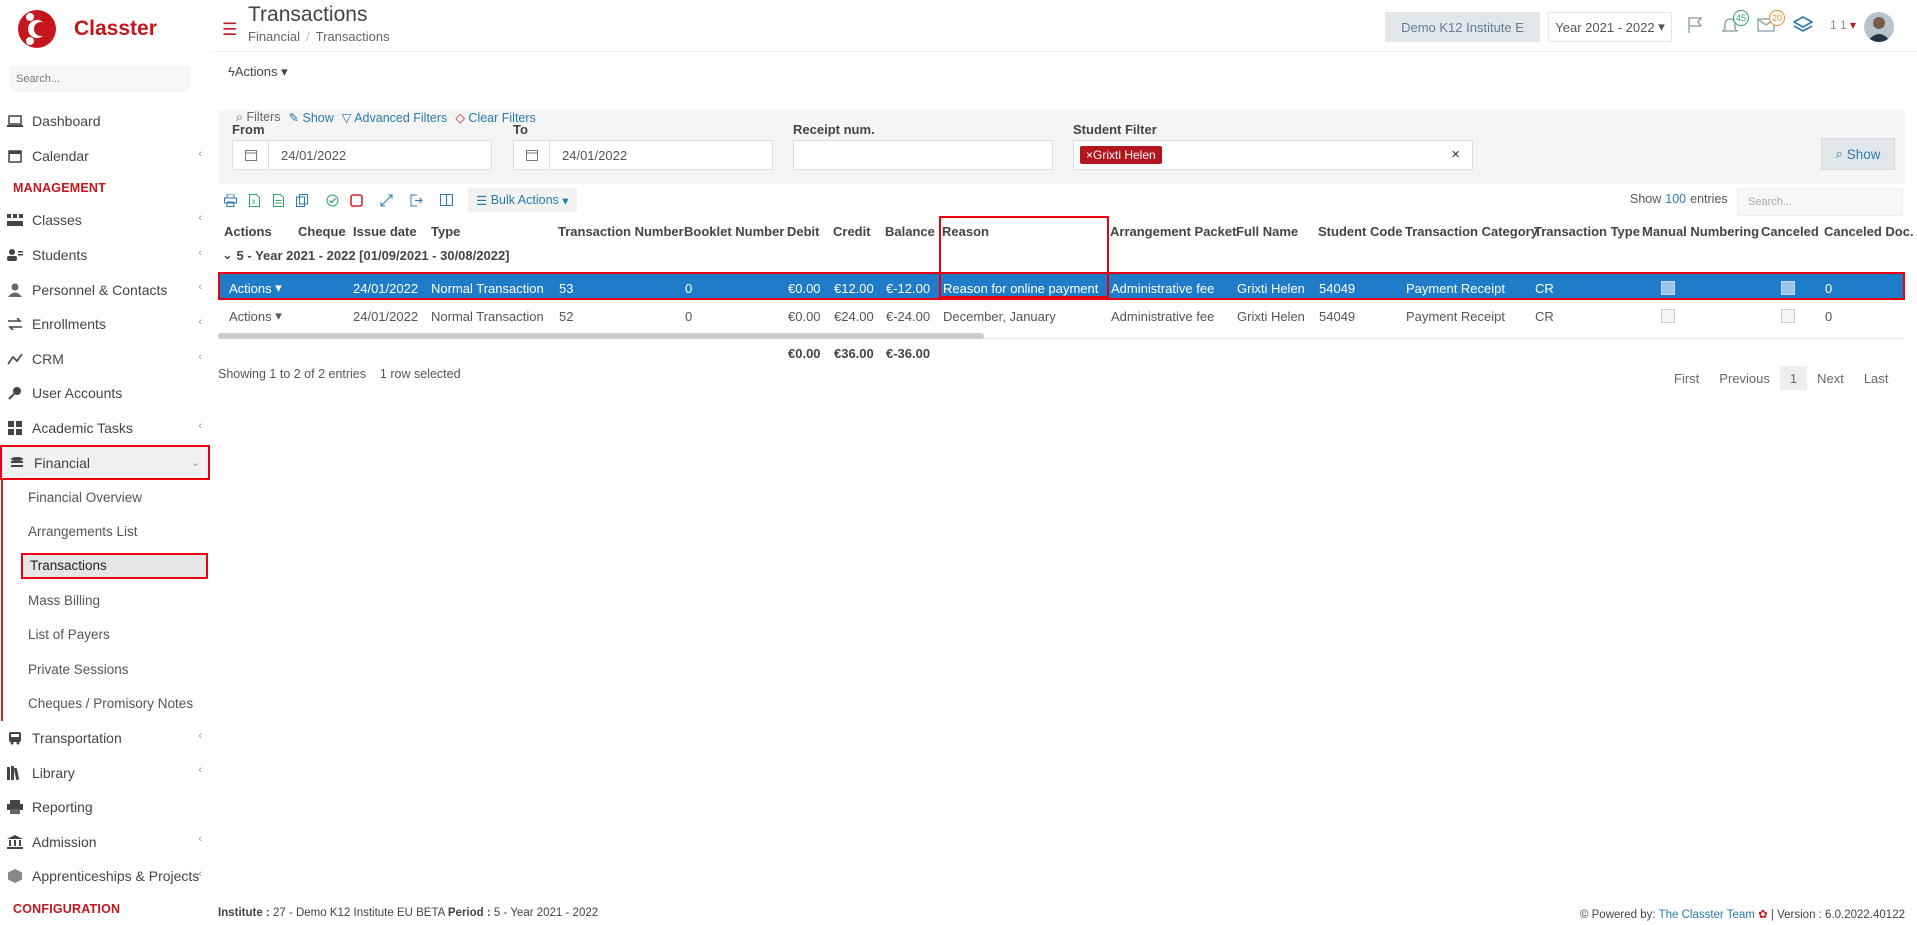 The height and width of the screenshot is (925, 1917). Describe the element at coordinates (105, 29) in the screenshot. I see `brand: Classter` at that location.